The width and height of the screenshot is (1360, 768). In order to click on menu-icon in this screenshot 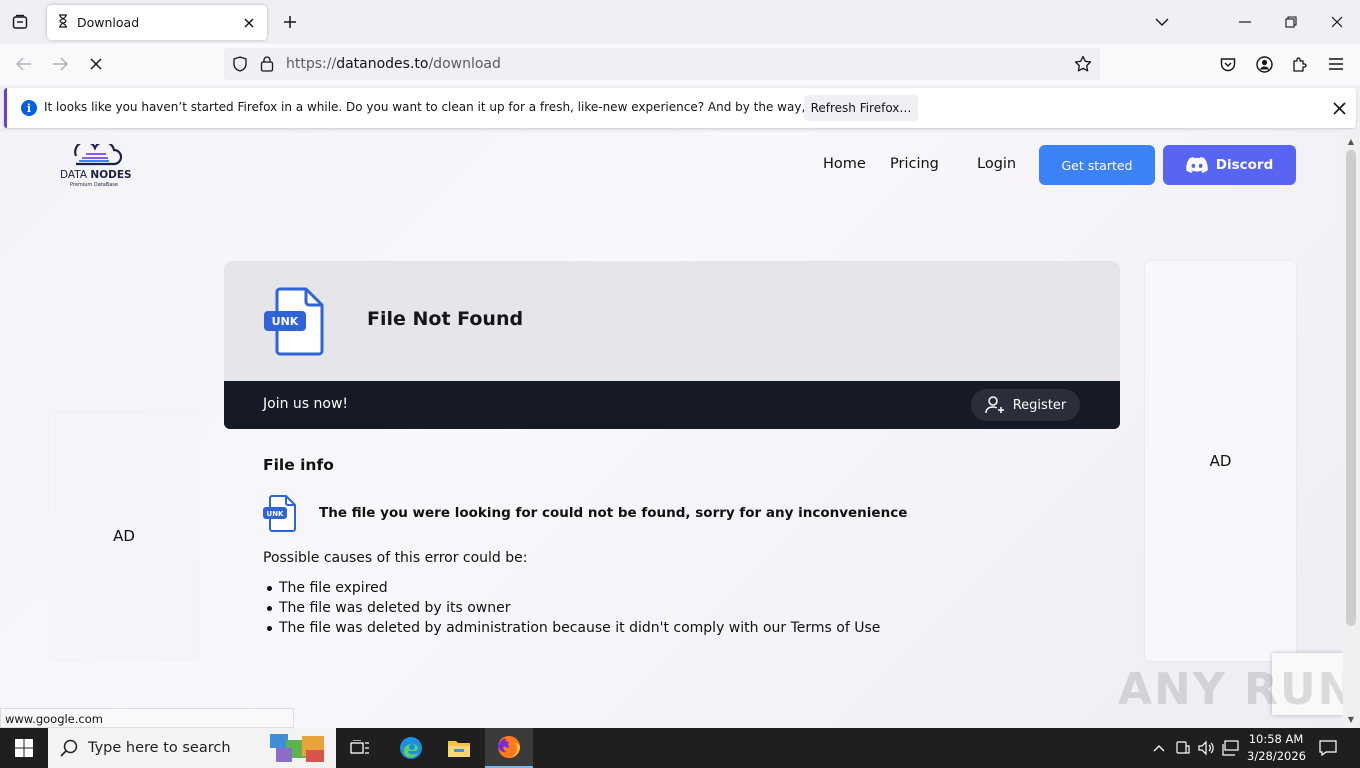, I will do `click(1336, 64)`.